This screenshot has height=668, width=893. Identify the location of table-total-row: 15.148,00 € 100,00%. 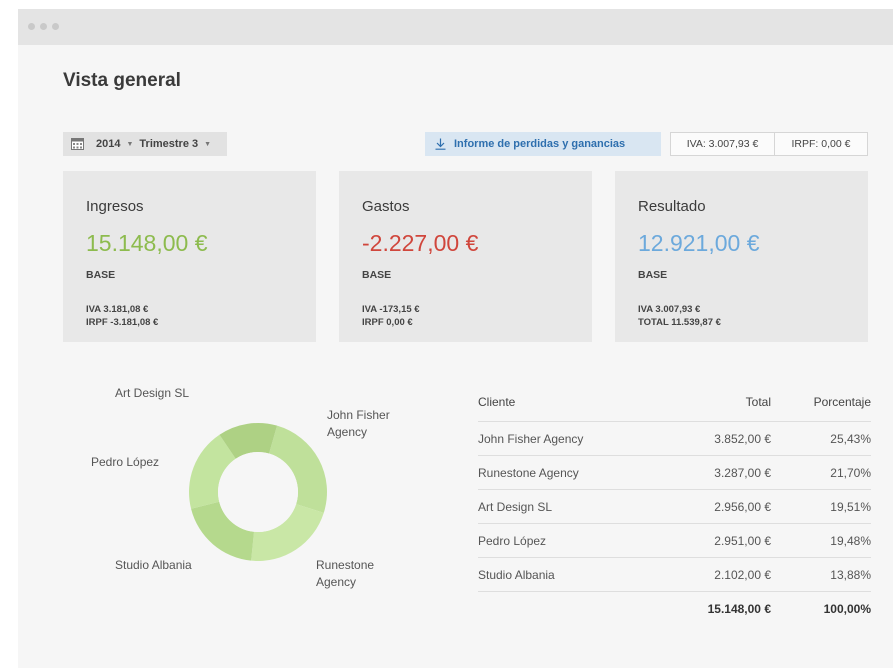
(674, 608).